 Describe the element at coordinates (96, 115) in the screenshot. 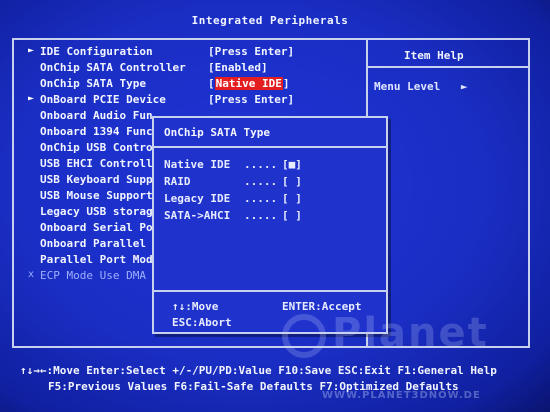

I see `setting-label: Onboard Audio Fun` at that location.